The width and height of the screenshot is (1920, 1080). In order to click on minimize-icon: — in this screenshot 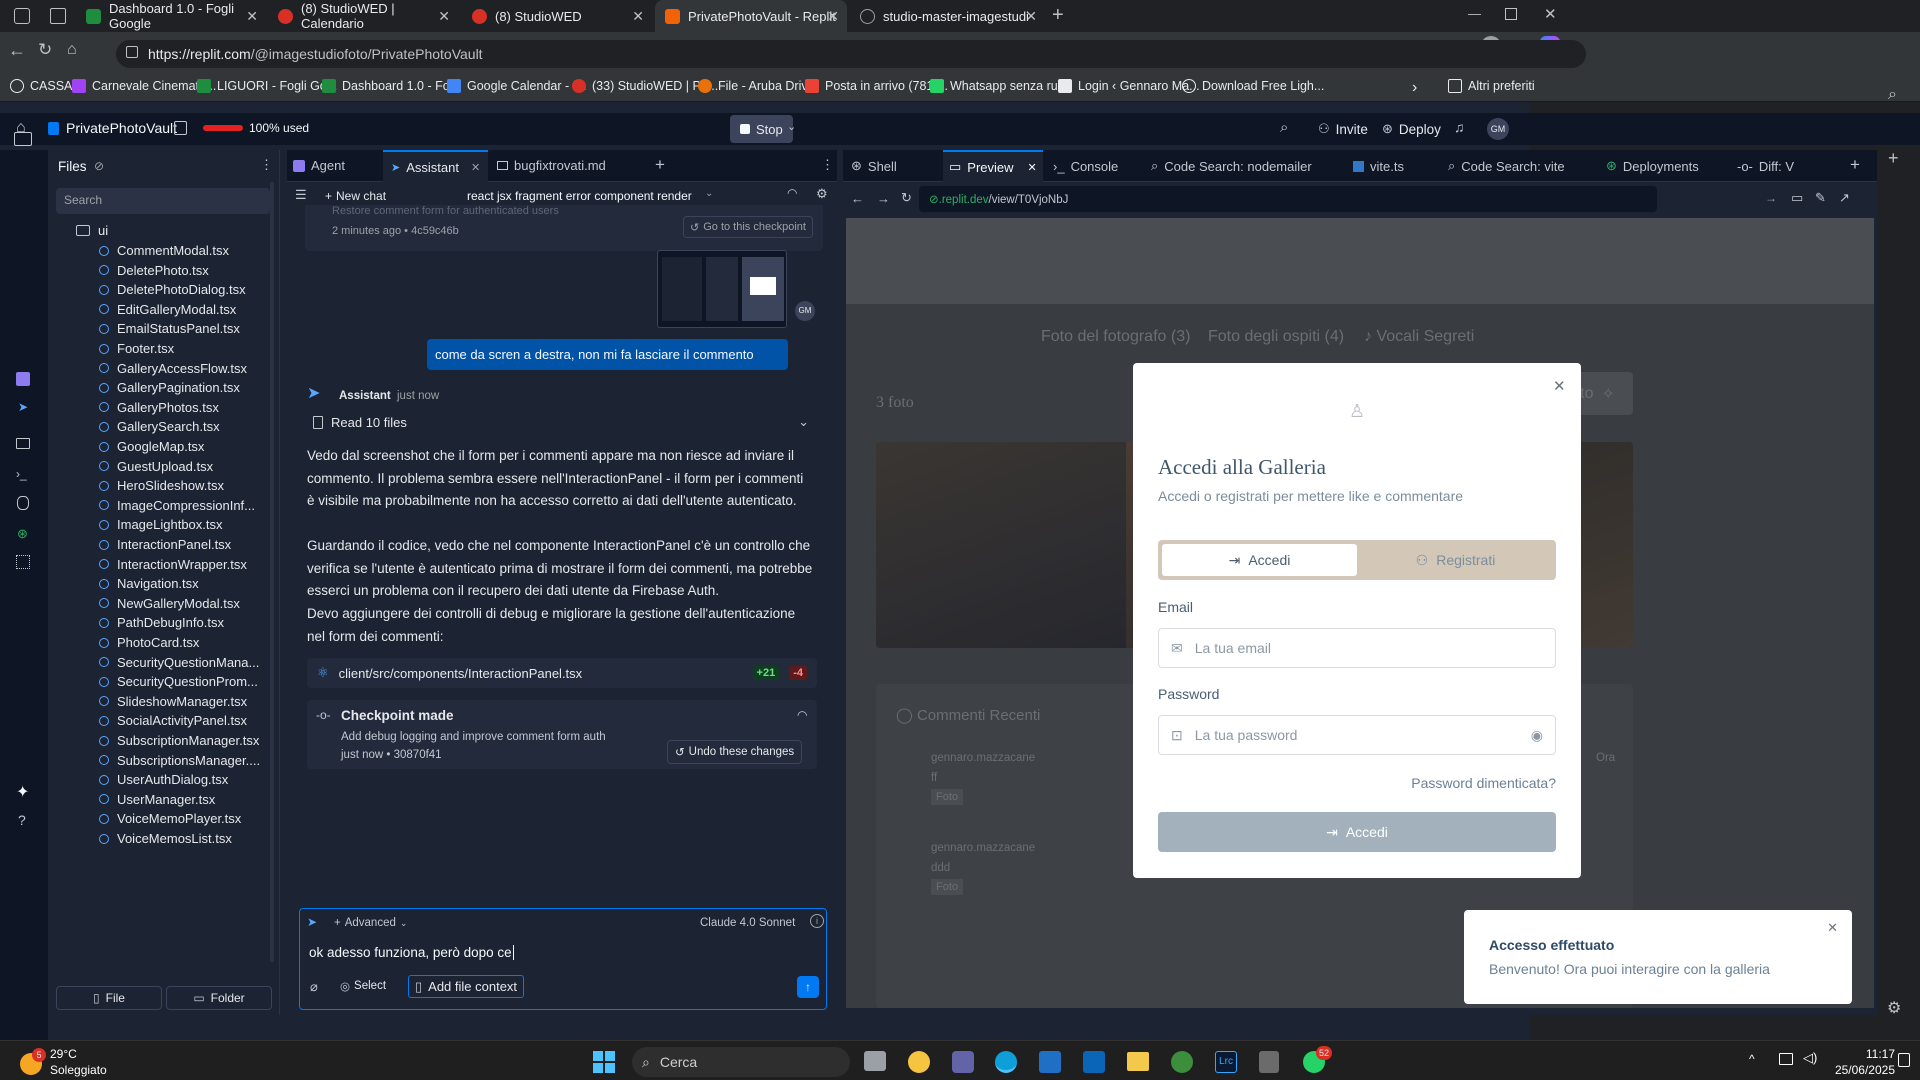, I will do `click(1474, 13)`.